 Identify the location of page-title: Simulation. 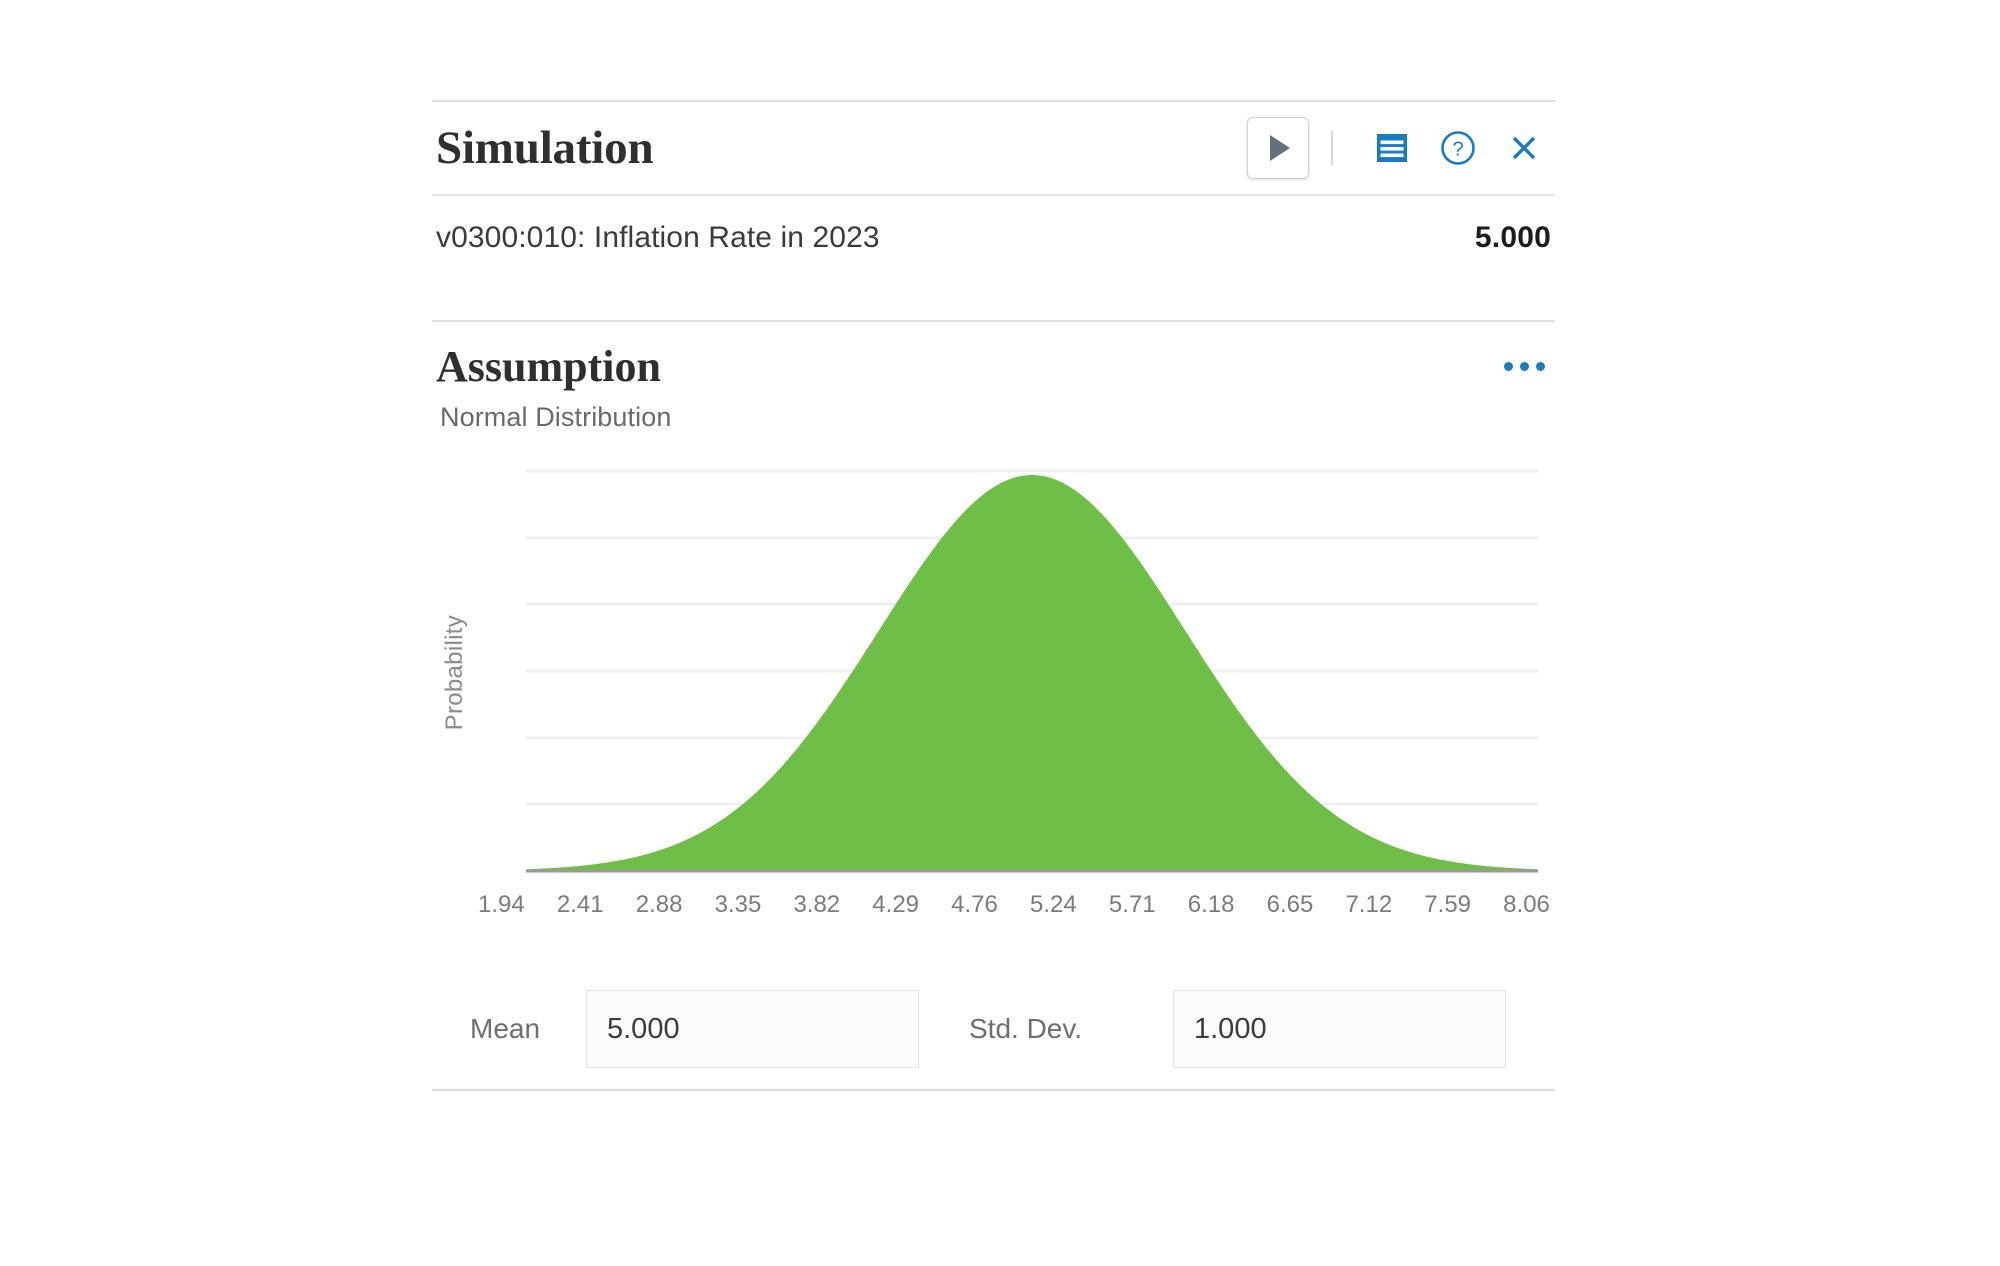
(545, 147).